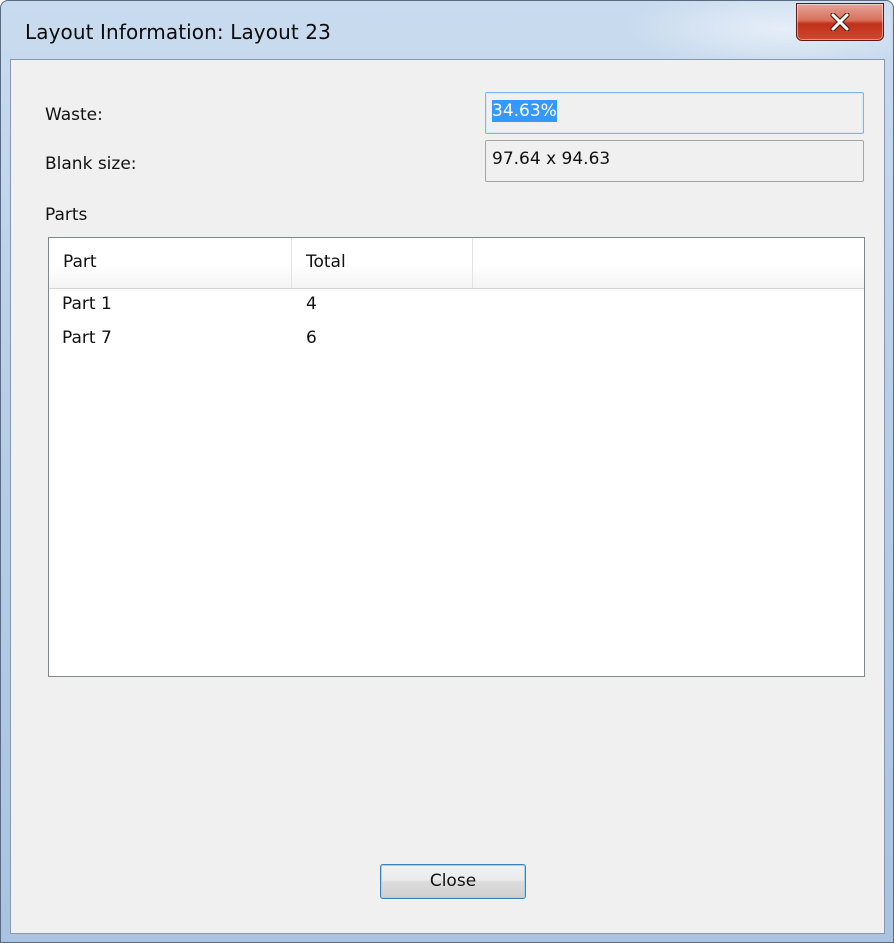 This screenshot has width=894, height=943. Describe the element at coordinates (87, 338) in the screenshot. I see `part-name-cell: Part 7` at that location.